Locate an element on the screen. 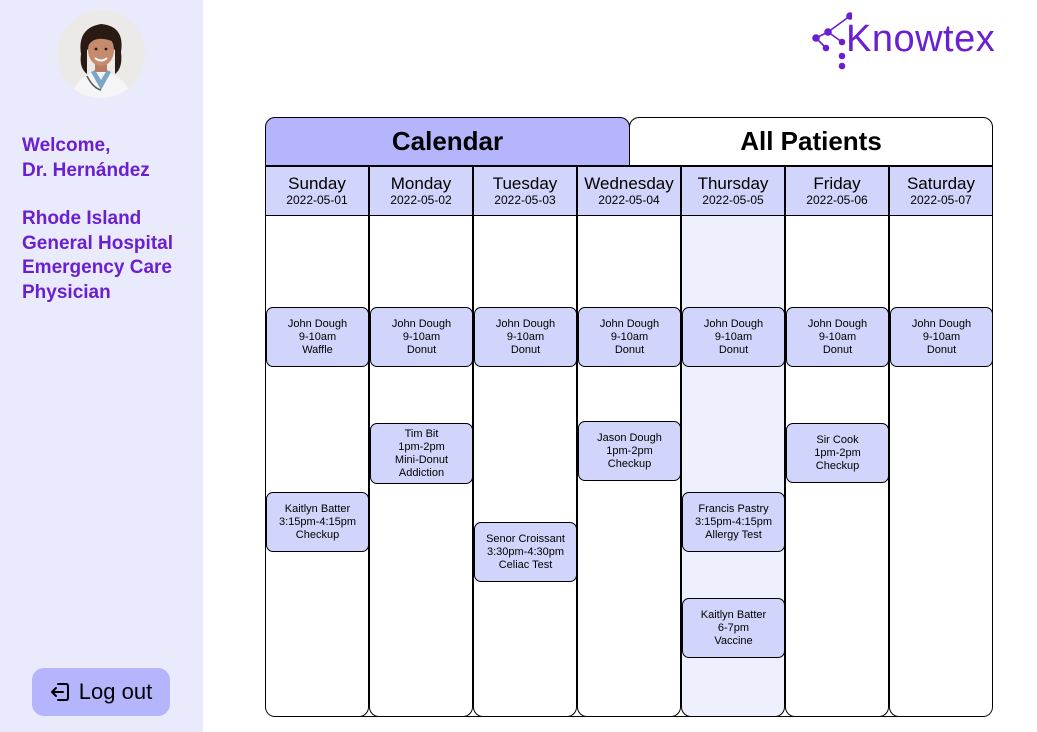  avatar is located at coordinates (101, 54).